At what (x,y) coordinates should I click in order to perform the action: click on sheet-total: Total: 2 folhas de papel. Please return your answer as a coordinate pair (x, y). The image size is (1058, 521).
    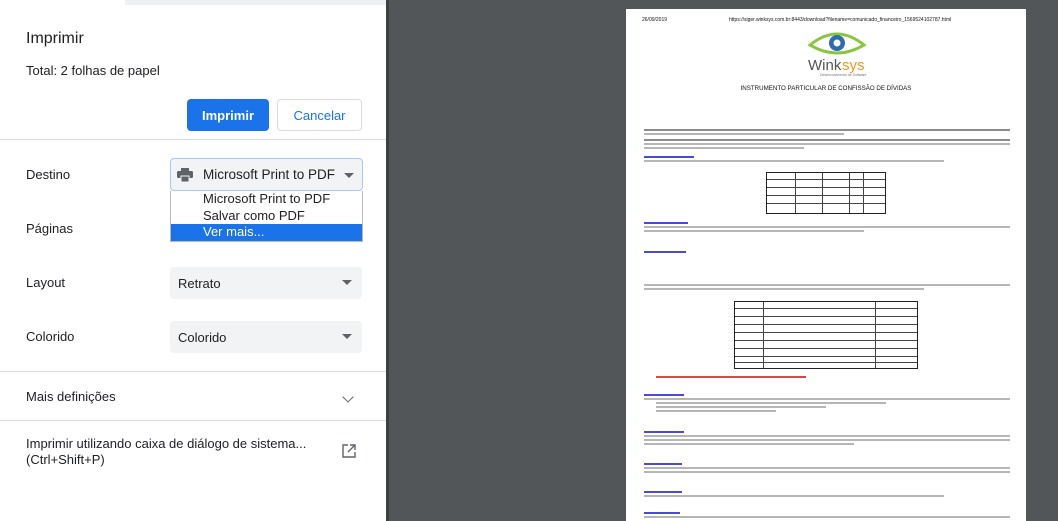
    Looking at the image, I should click on (93, 70).